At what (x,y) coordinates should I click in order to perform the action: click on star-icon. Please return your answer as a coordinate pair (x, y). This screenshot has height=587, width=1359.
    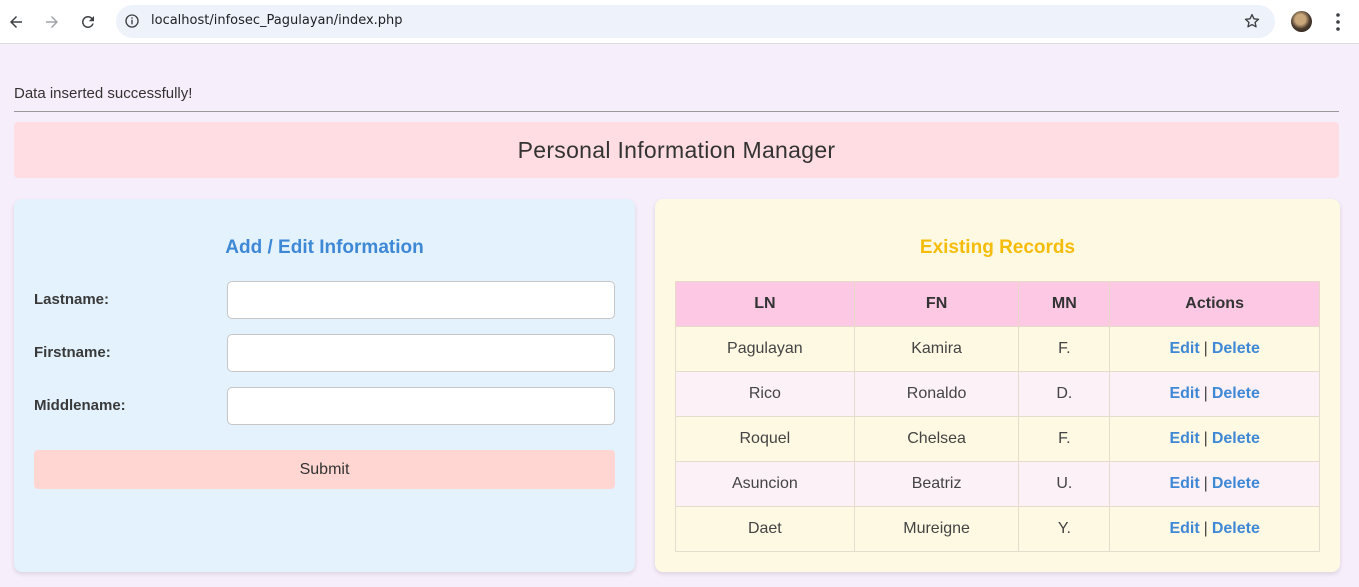
    Looking at the image, I should click on (1252, 21).